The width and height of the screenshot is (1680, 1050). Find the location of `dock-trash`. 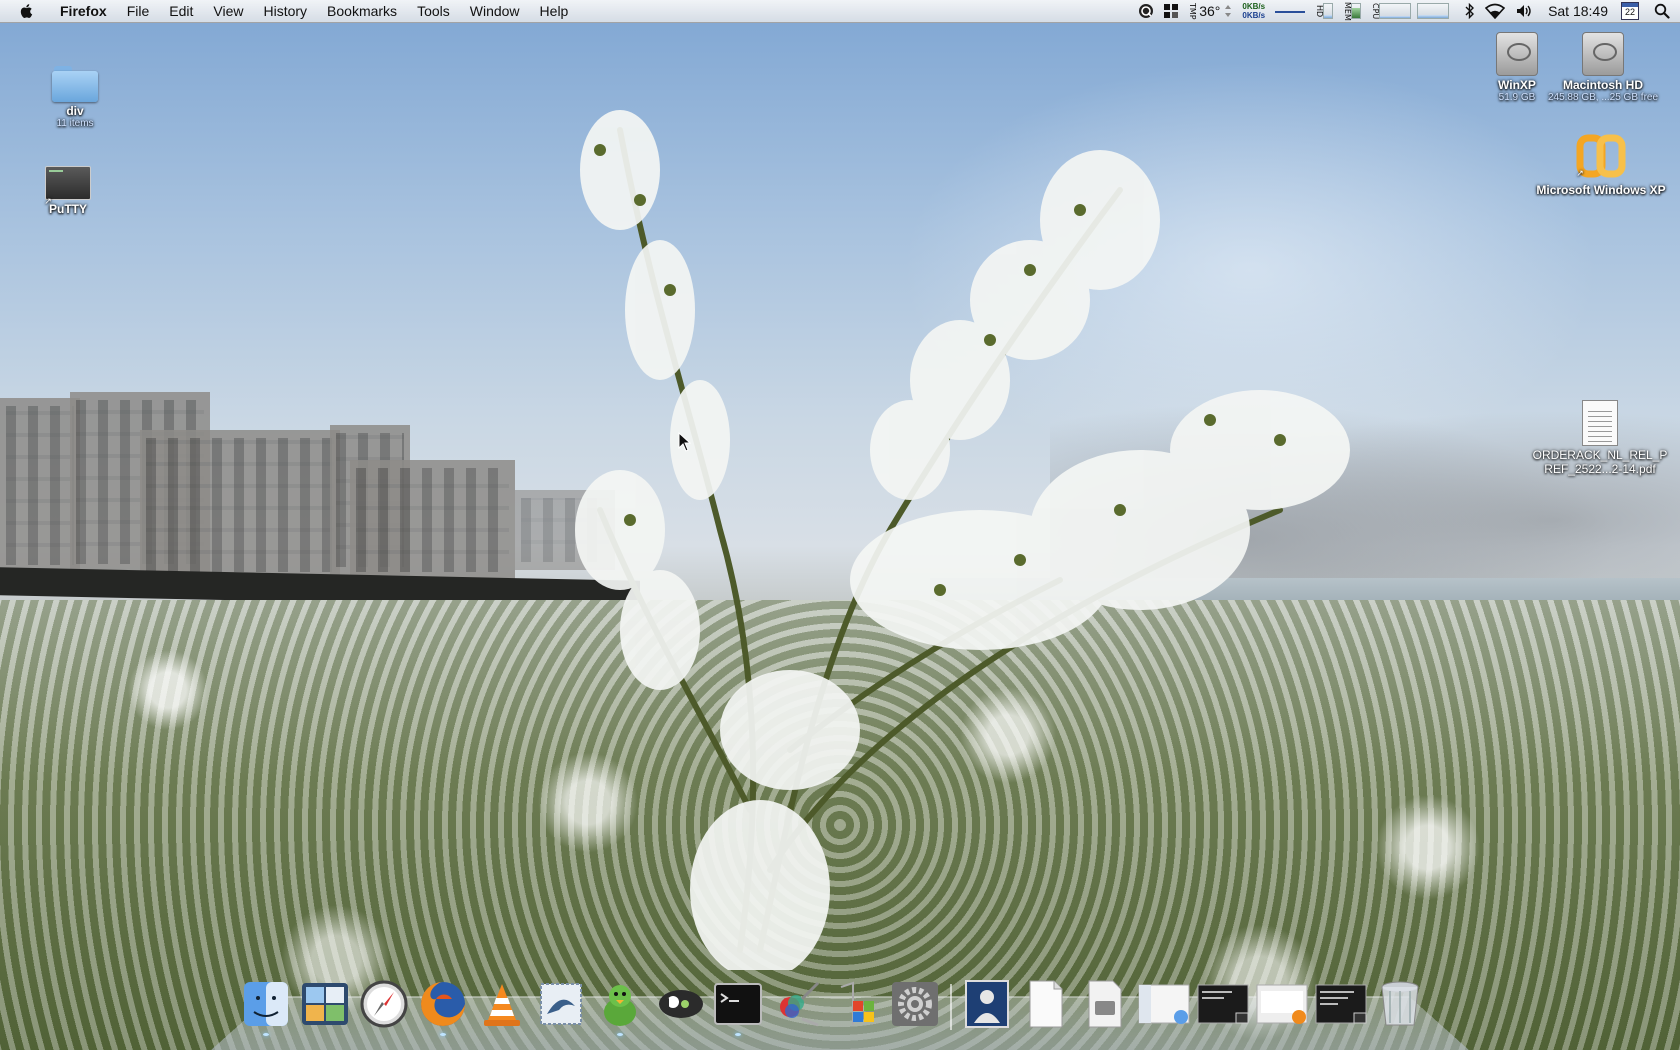

dock-trash is located at coordinates (1400, 1004).